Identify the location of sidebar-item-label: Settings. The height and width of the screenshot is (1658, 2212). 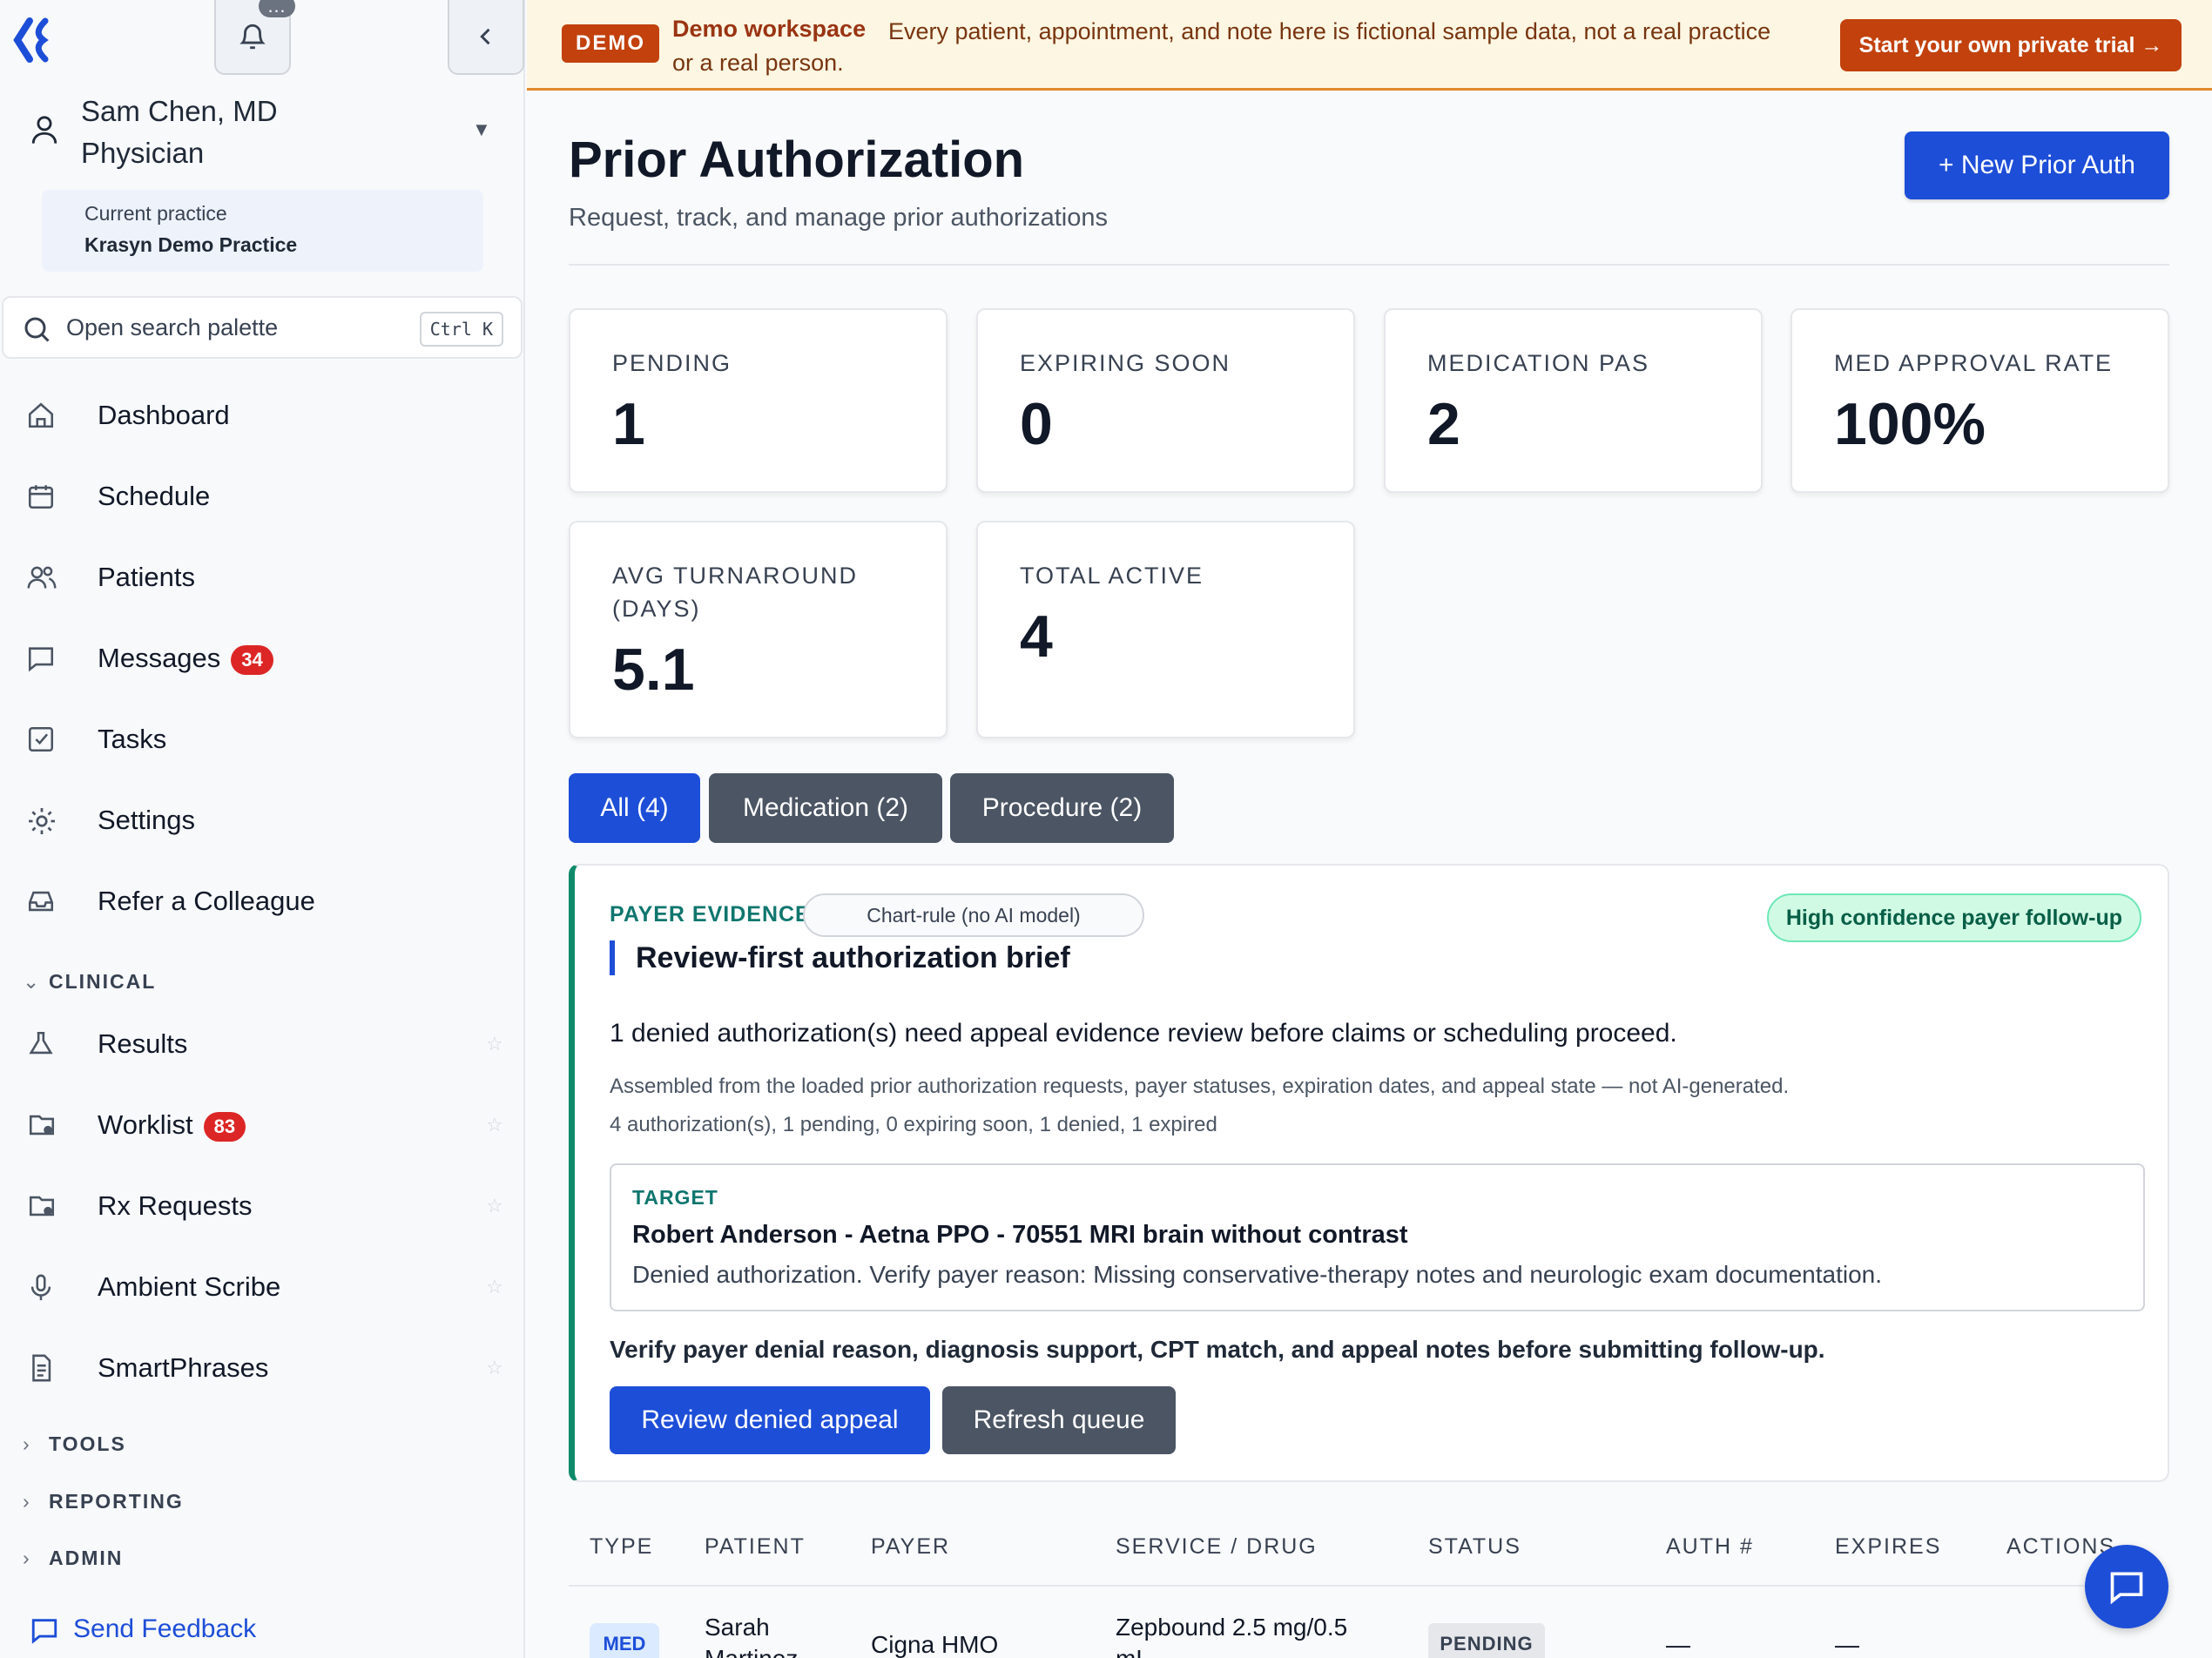
(147, 820).